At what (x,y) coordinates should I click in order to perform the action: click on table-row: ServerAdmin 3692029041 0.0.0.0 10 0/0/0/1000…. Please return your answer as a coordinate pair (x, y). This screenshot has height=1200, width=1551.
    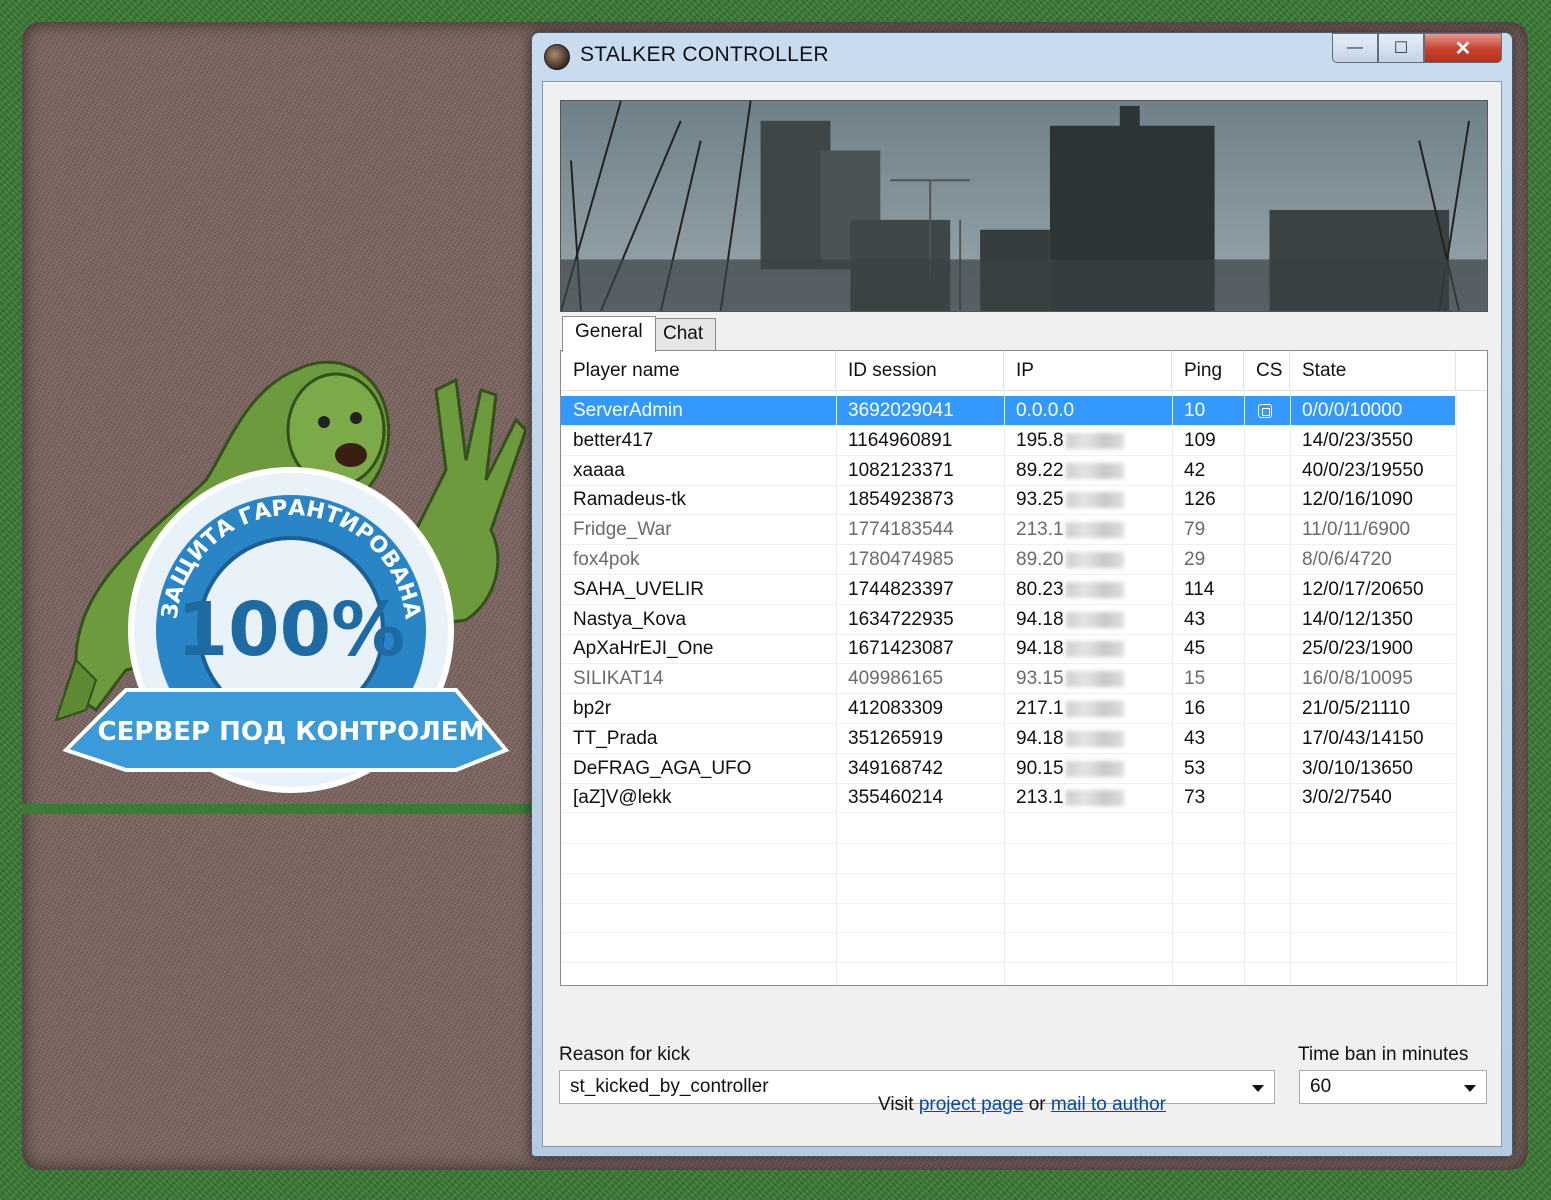
    Looking at the image, I should click on (1008, 411).